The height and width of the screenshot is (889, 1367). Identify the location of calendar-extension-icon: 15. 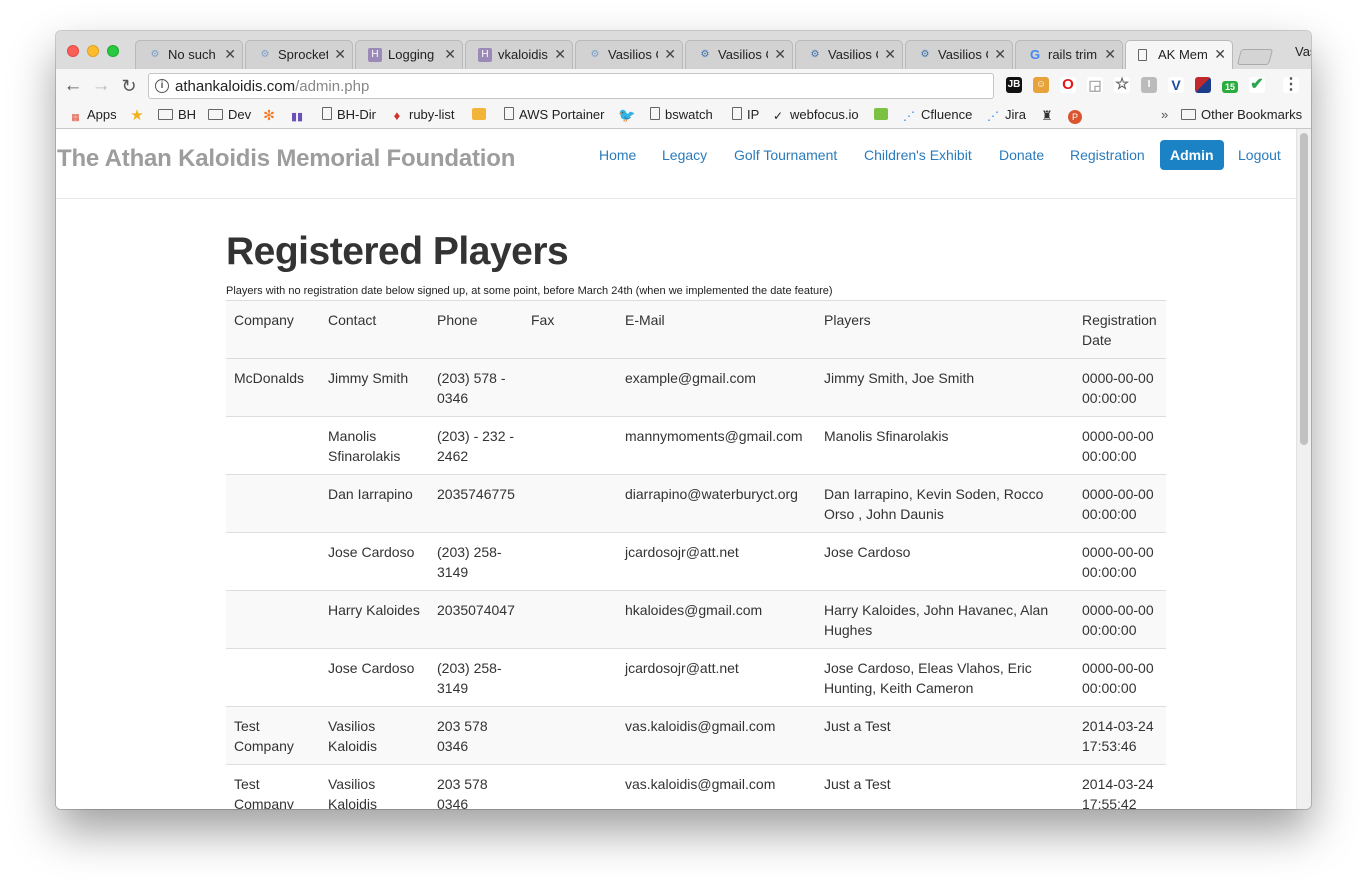
(1230, 87).